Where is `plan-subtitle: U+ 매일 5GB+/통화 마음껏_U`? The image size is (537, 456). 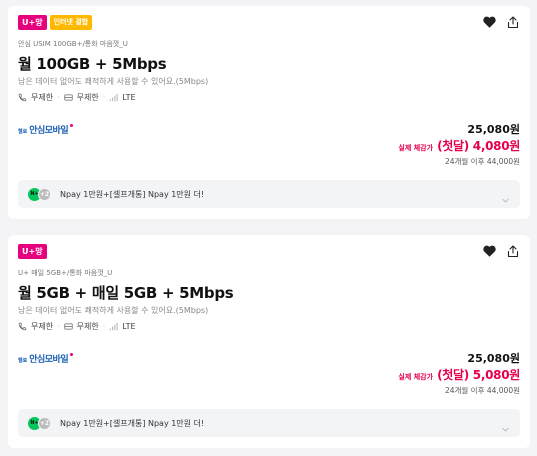
plan-subtitle: U+ 매일 5GB+/통화 마음껏_U is located at coordinates (65, 273).